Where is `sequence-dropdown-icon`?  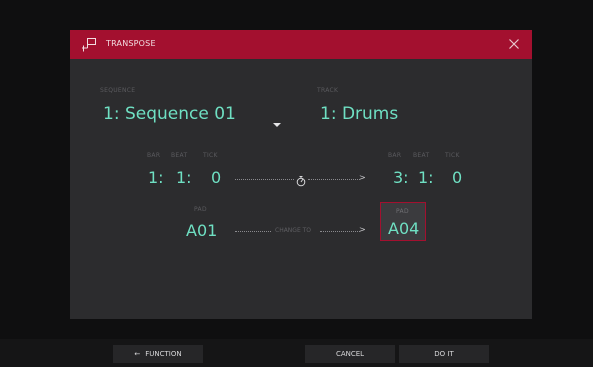 sequence-dropdown-icon is located at coordinates (277, 123).